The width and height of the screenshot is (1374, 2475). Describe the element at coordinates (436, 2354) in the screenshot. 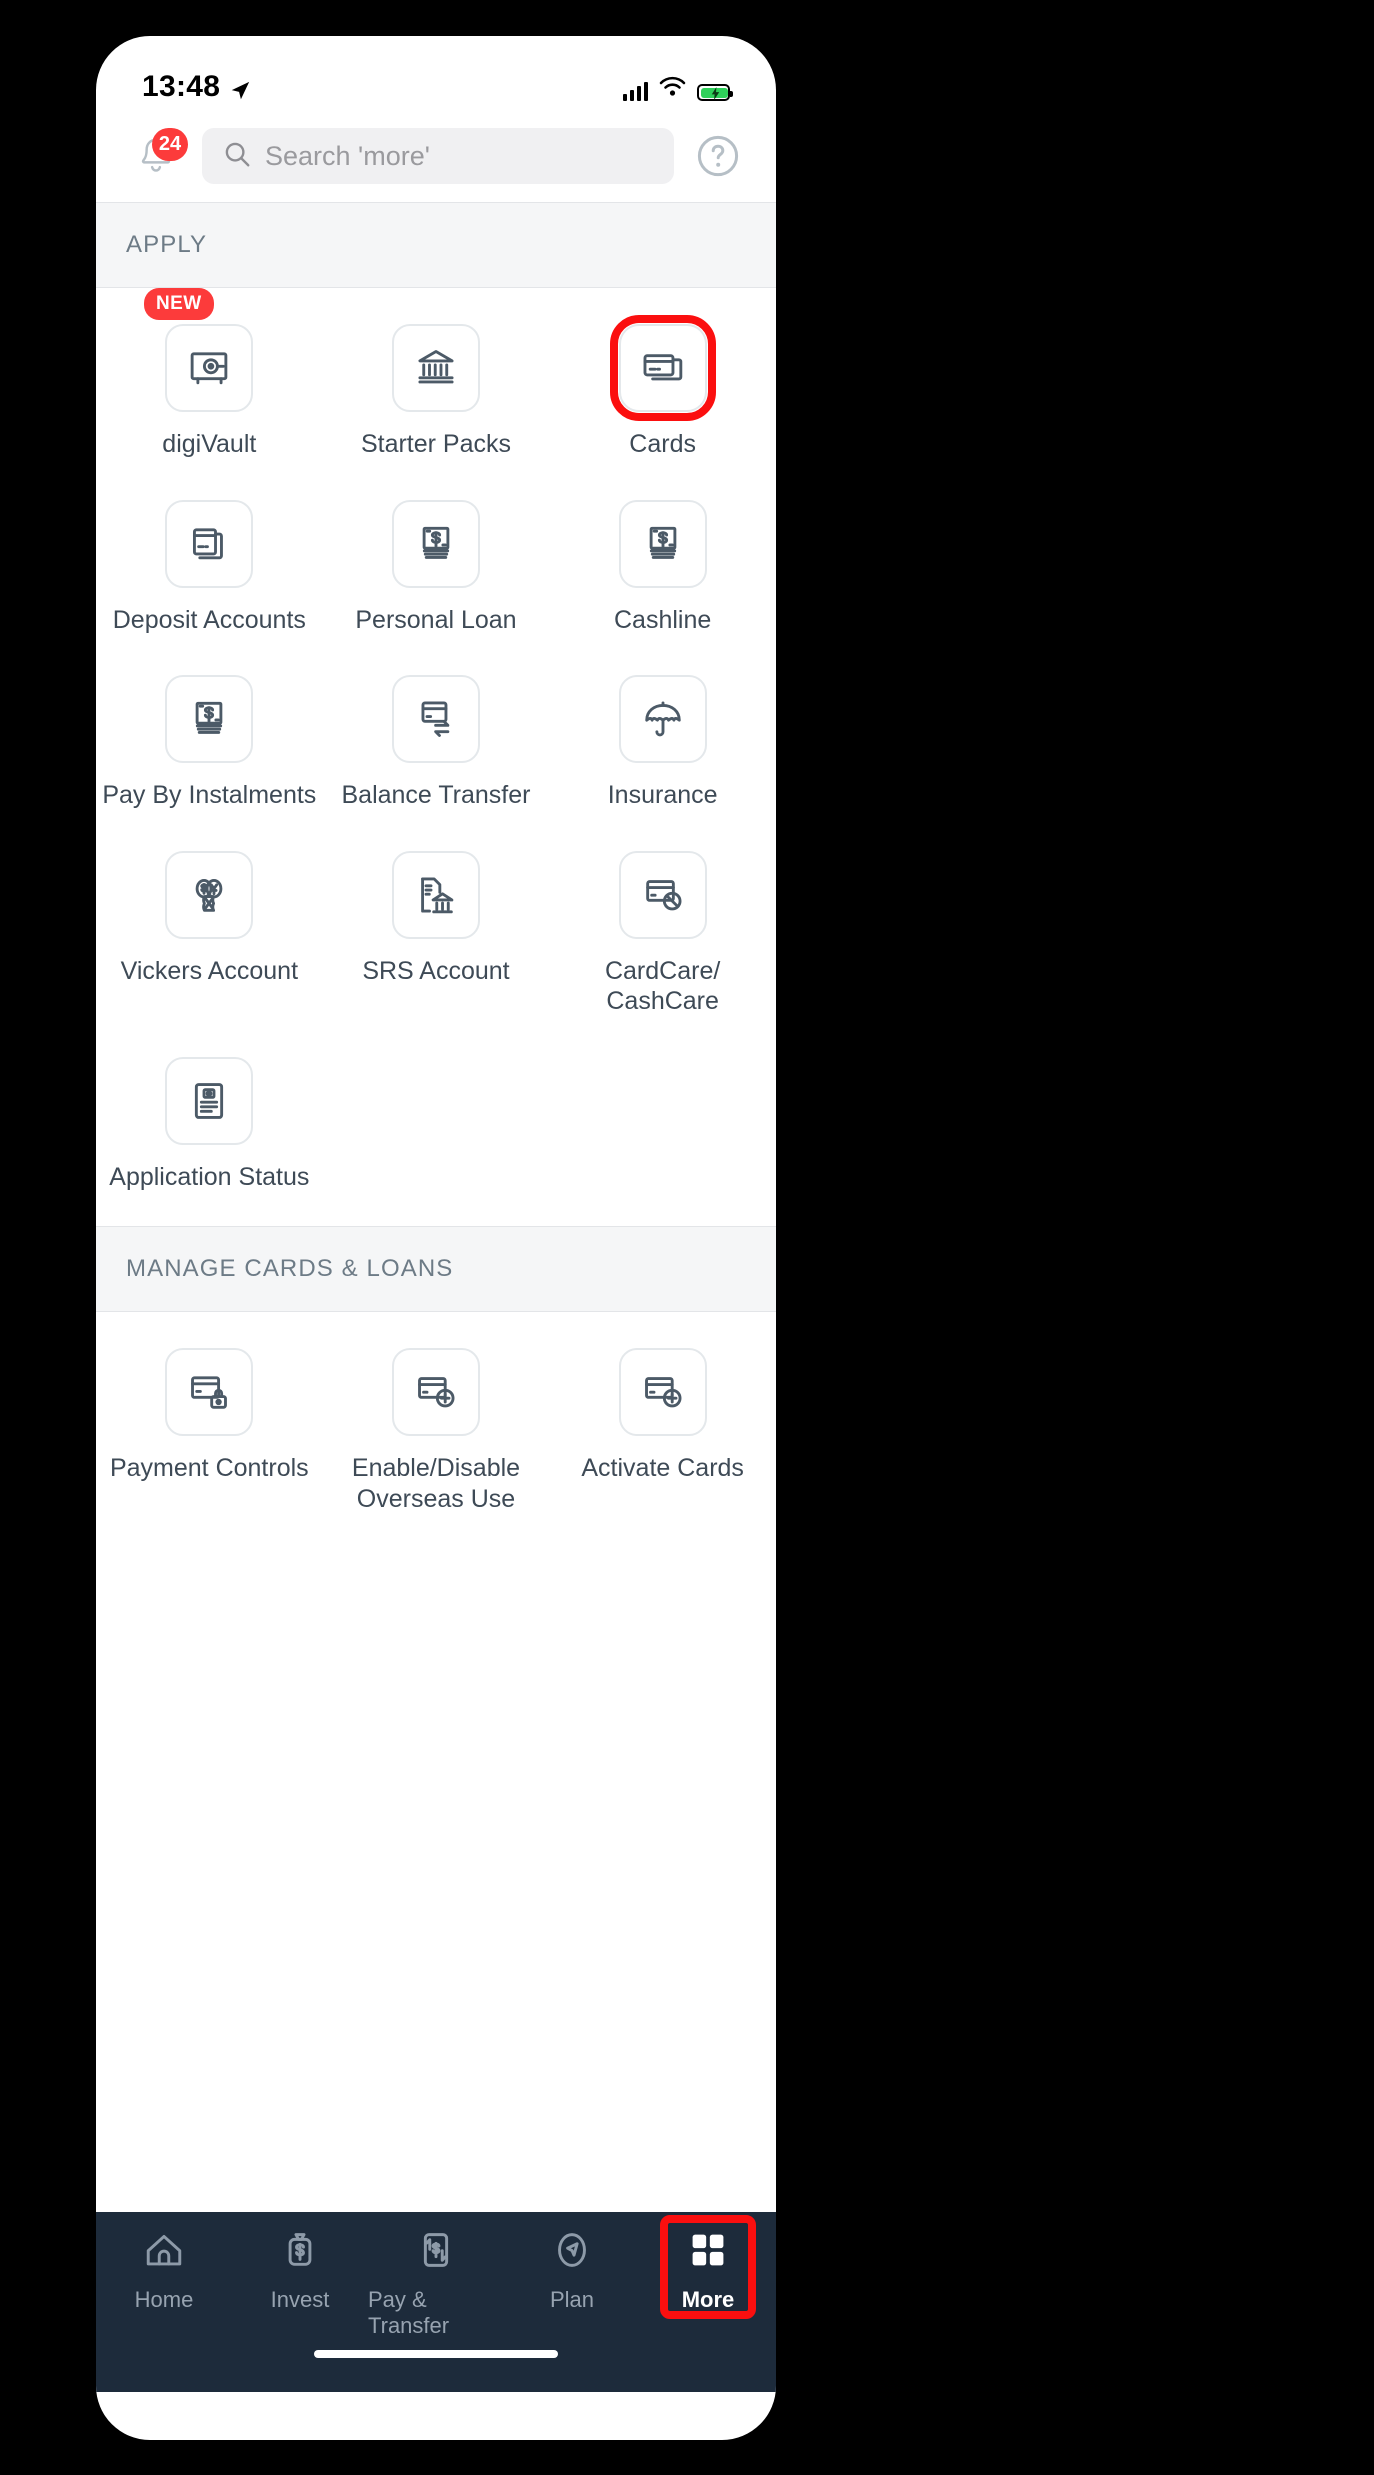

I see `home-indicator` at that location.